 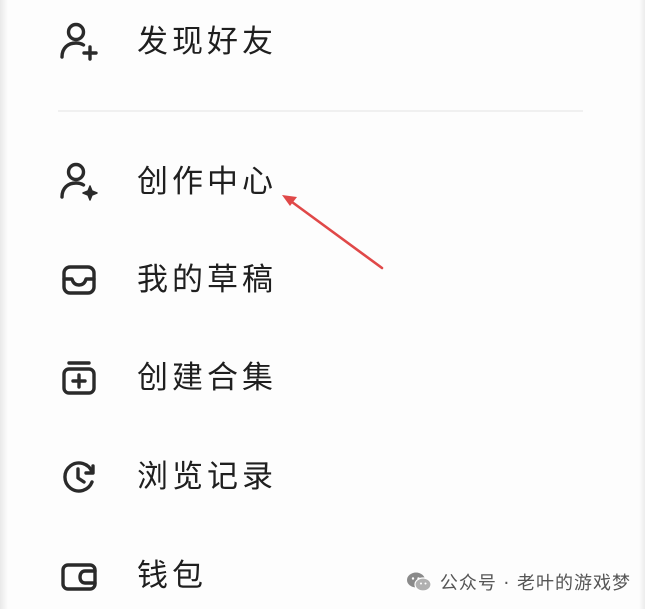 What do you see at coordinates (207, 181) in the screenshot?
I see `menu-item-label: 创作中心` at bounding box center [207, 181].